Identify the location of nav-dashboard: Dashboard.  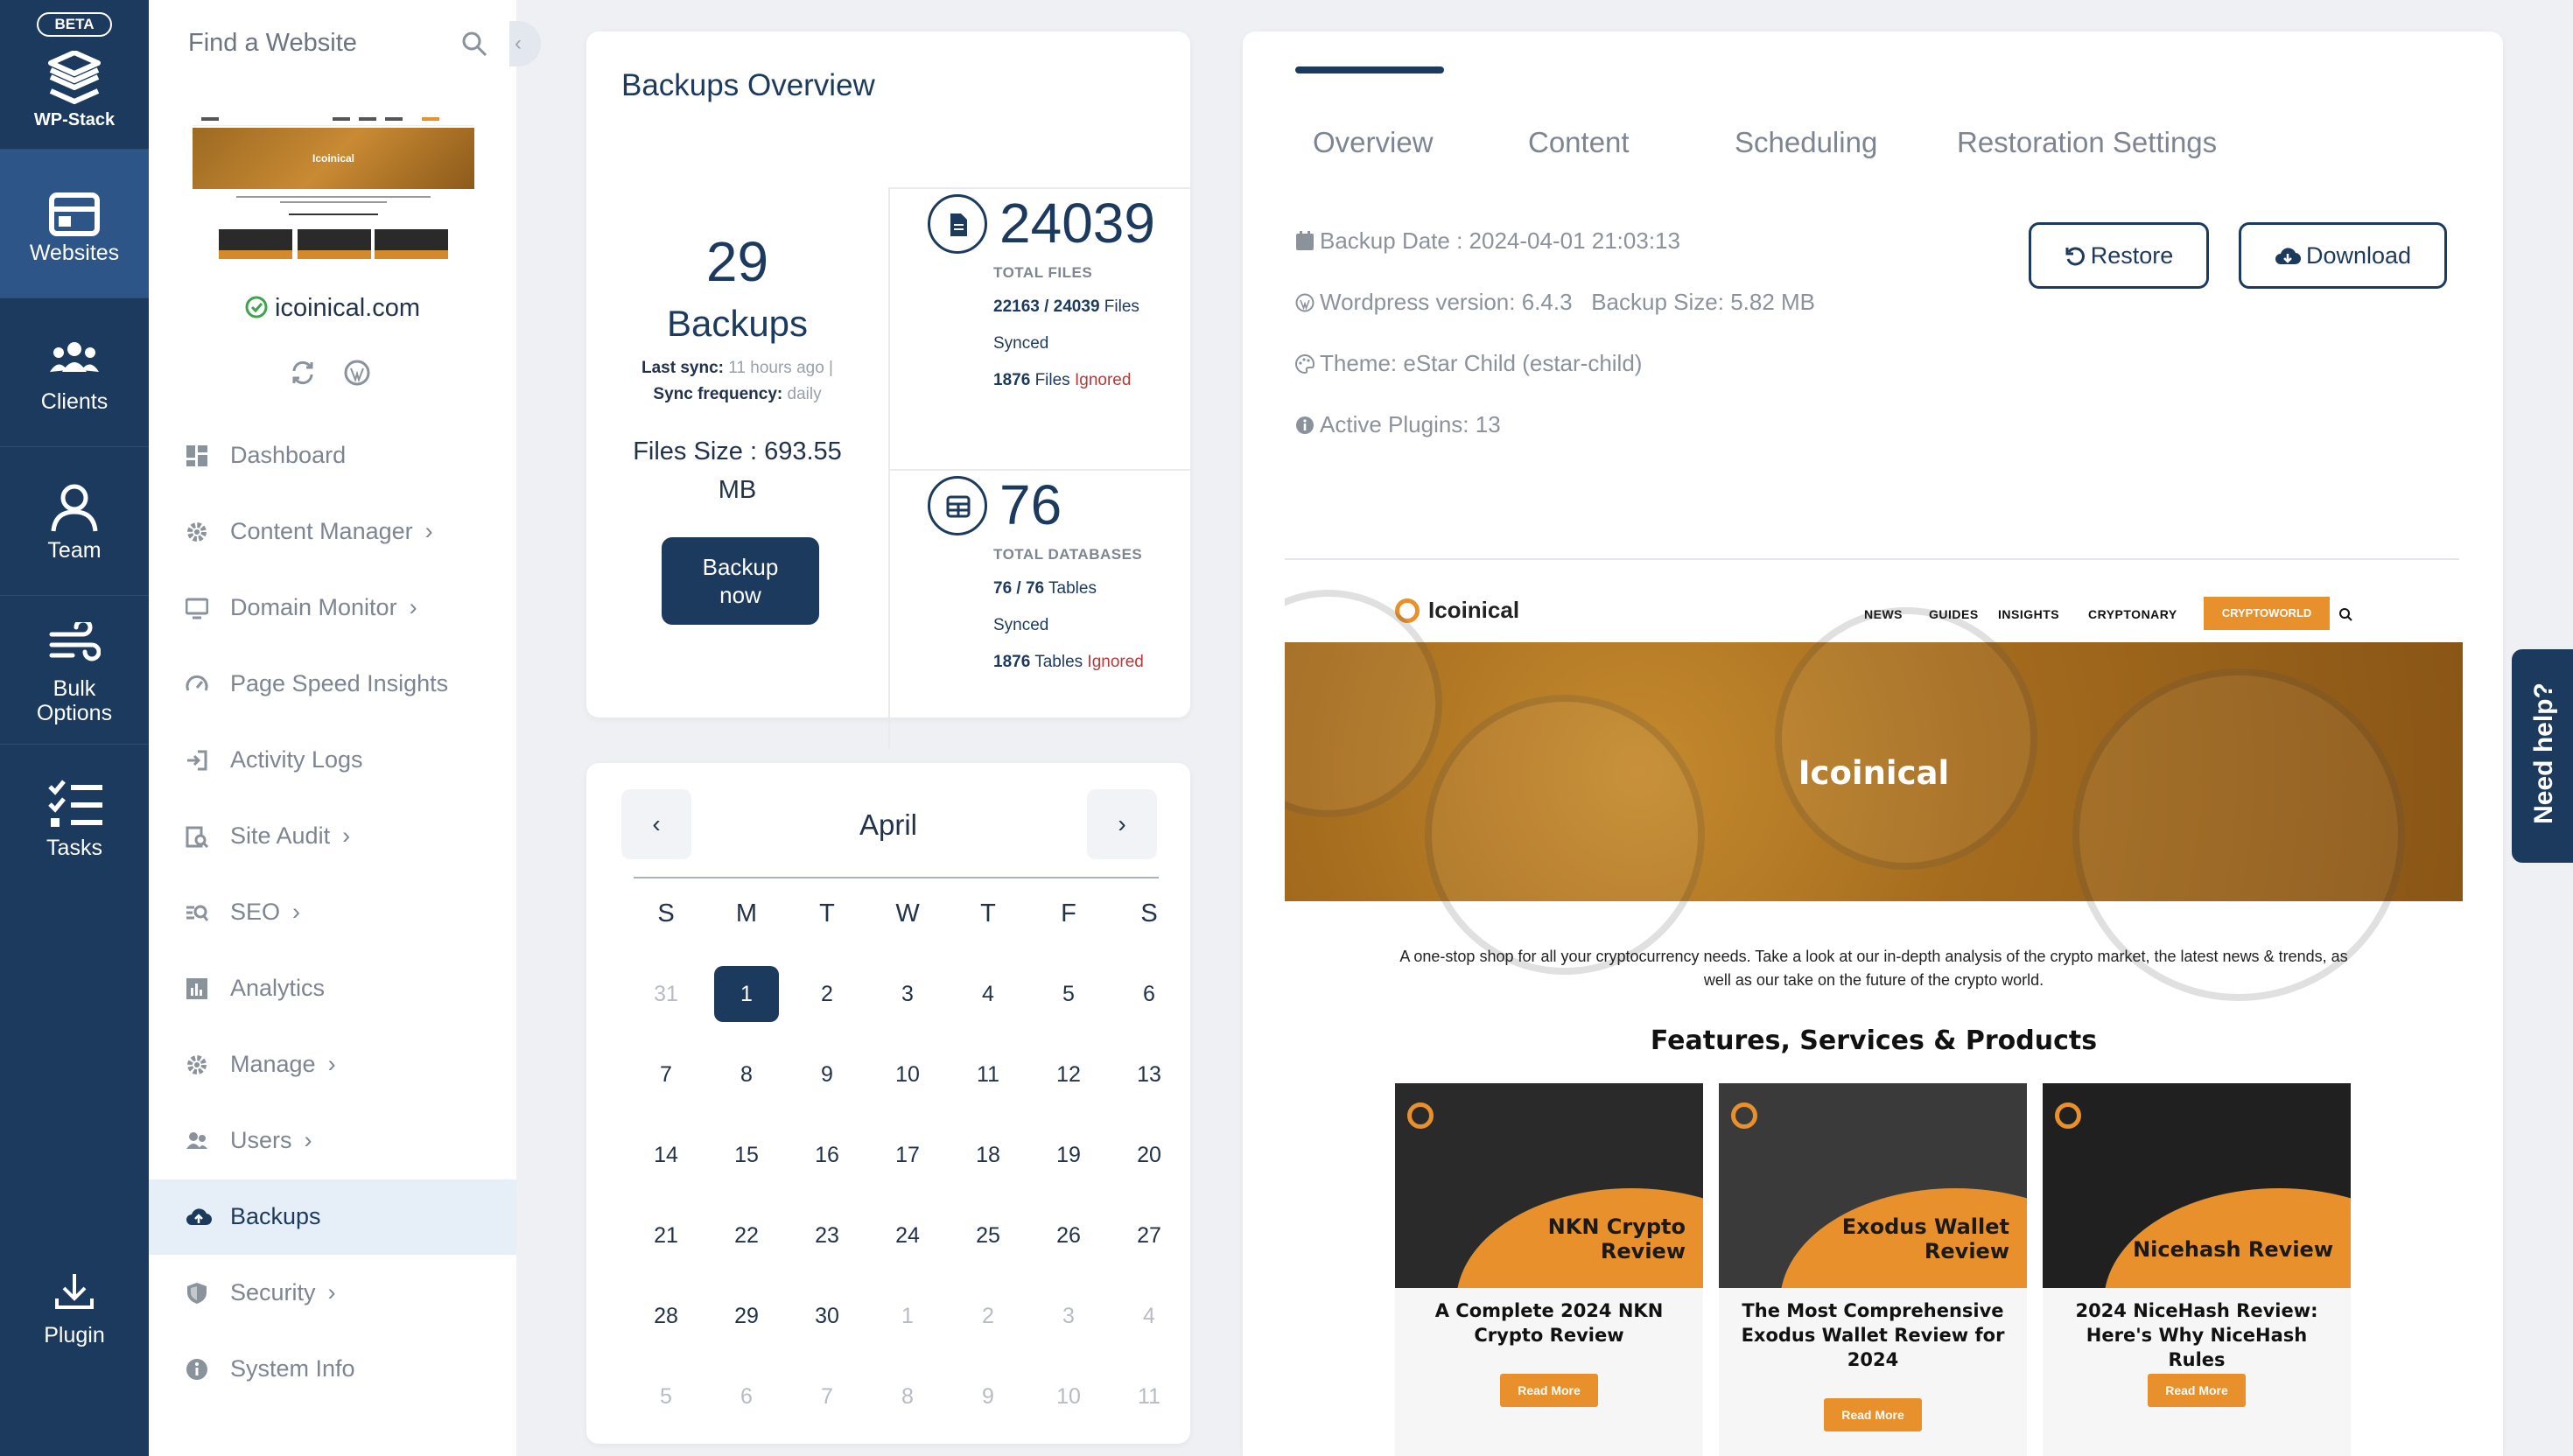
(332, 456).